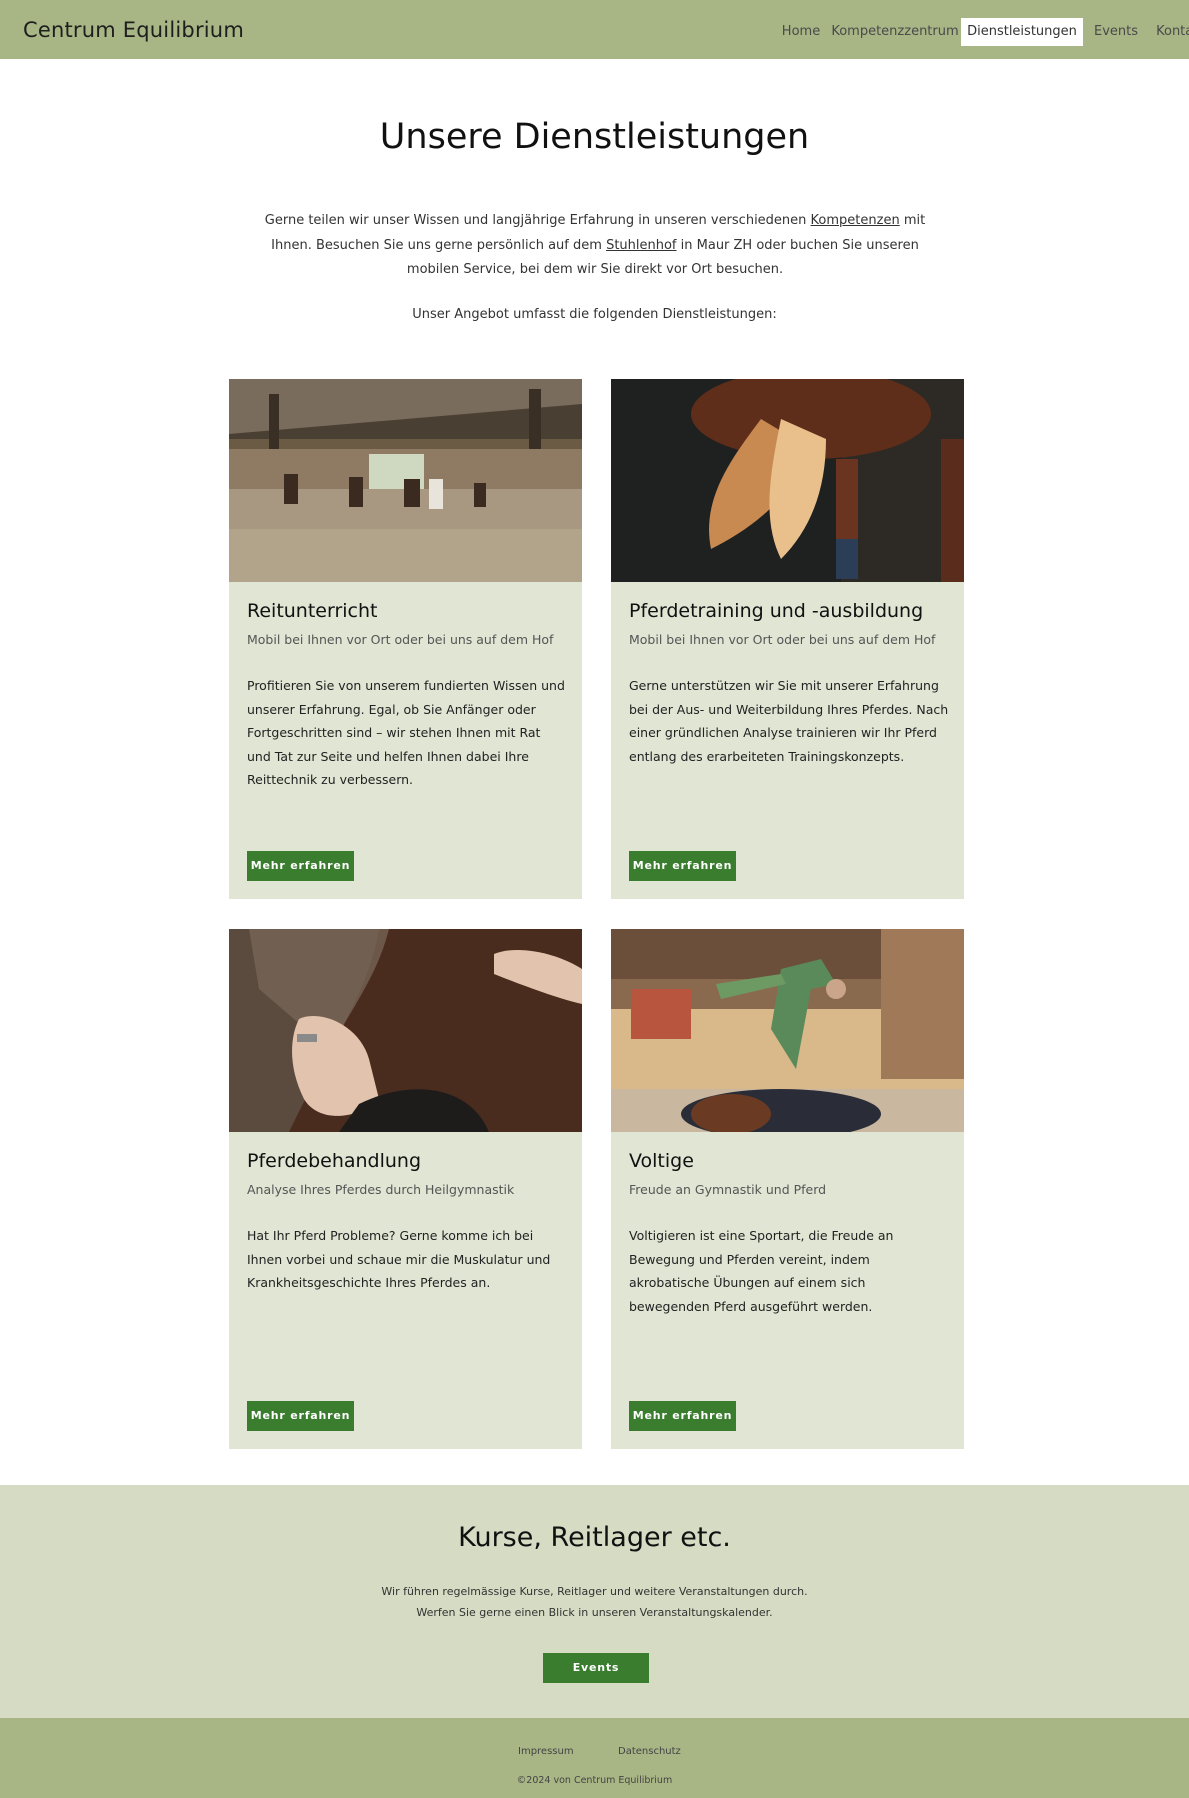  What do you see at coordinates (855, 220) in the screenshot?
I see `kompetenzen-link: Kompetenzen` at bounding box center [855, 220].